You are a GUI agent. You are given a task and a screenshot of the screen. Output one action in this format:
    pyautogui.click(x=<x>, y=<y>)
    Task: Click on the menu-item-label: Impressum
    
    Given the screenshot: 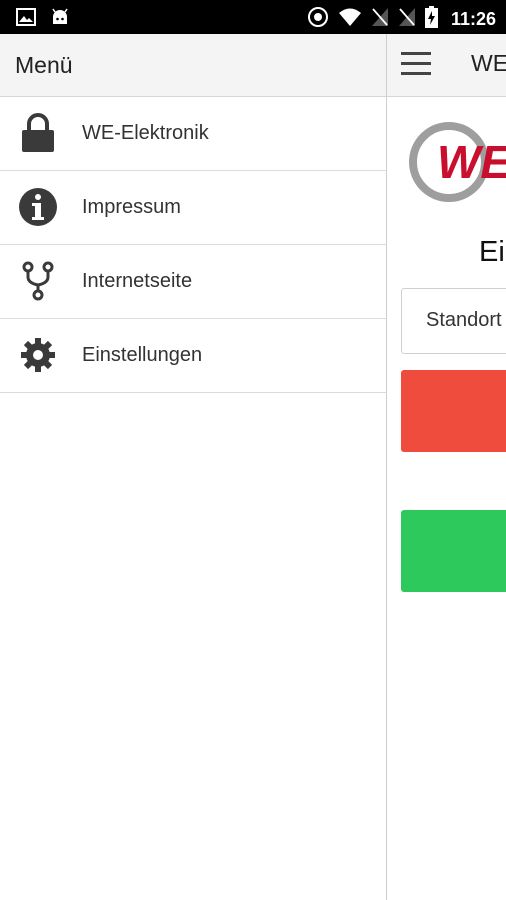 What is the action you would take?
    pyautogui.click(x=131, y=207)
    